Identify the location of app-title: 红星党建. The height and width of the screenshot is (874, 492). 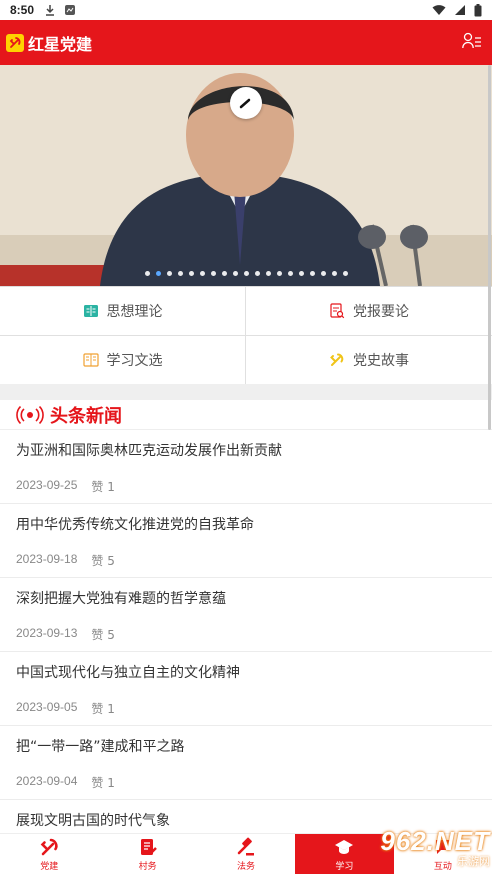
(60, 44).